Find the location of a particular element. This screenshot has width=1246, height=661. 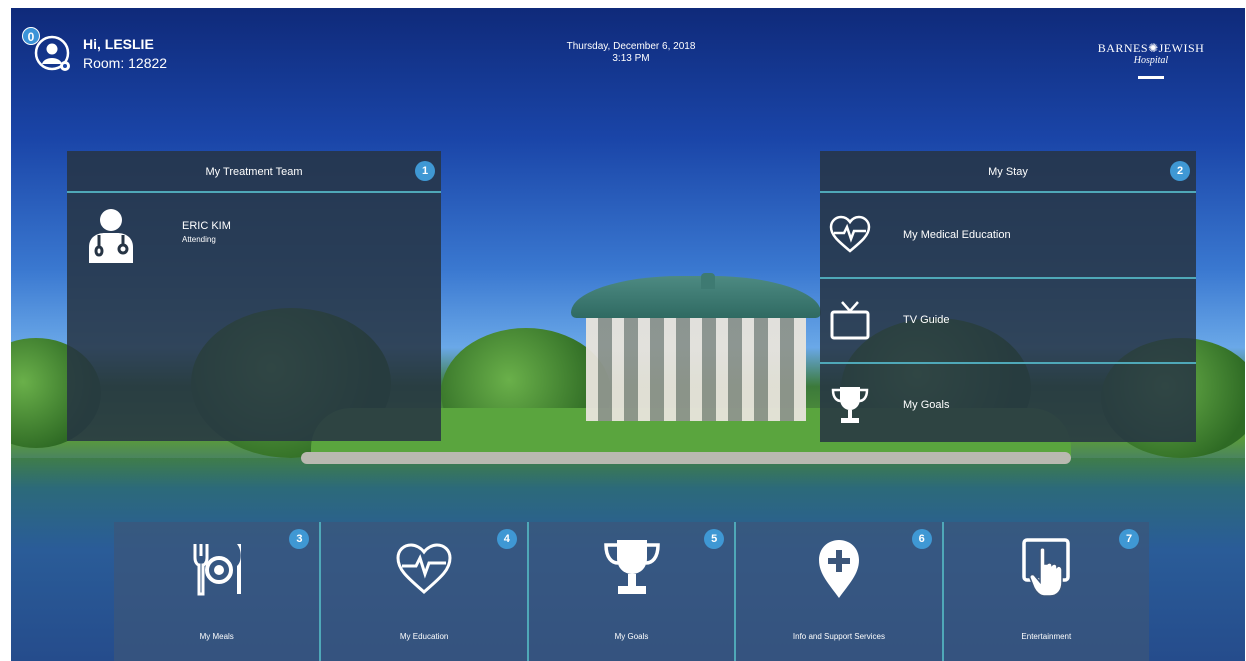

stay-item-my-goals: My Goals is located at coordinates (1008, 407).